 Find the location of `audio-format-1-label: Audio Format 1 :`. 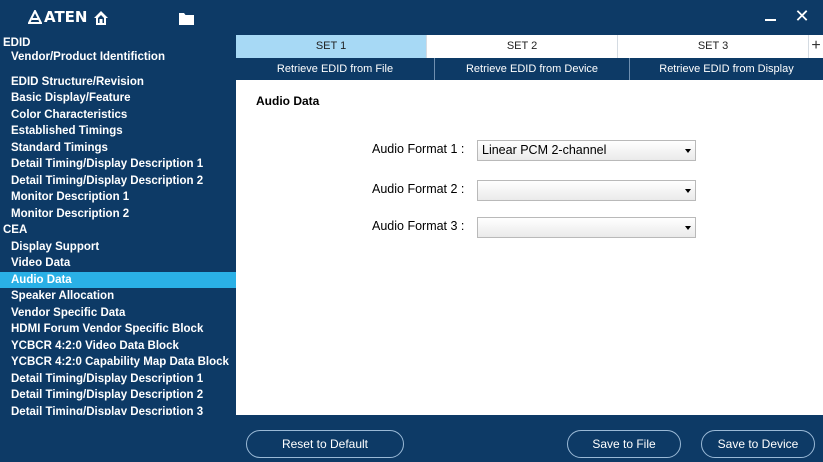

audio-format-1-label: Audio Format 1 : is located at coordinates (418, 149).